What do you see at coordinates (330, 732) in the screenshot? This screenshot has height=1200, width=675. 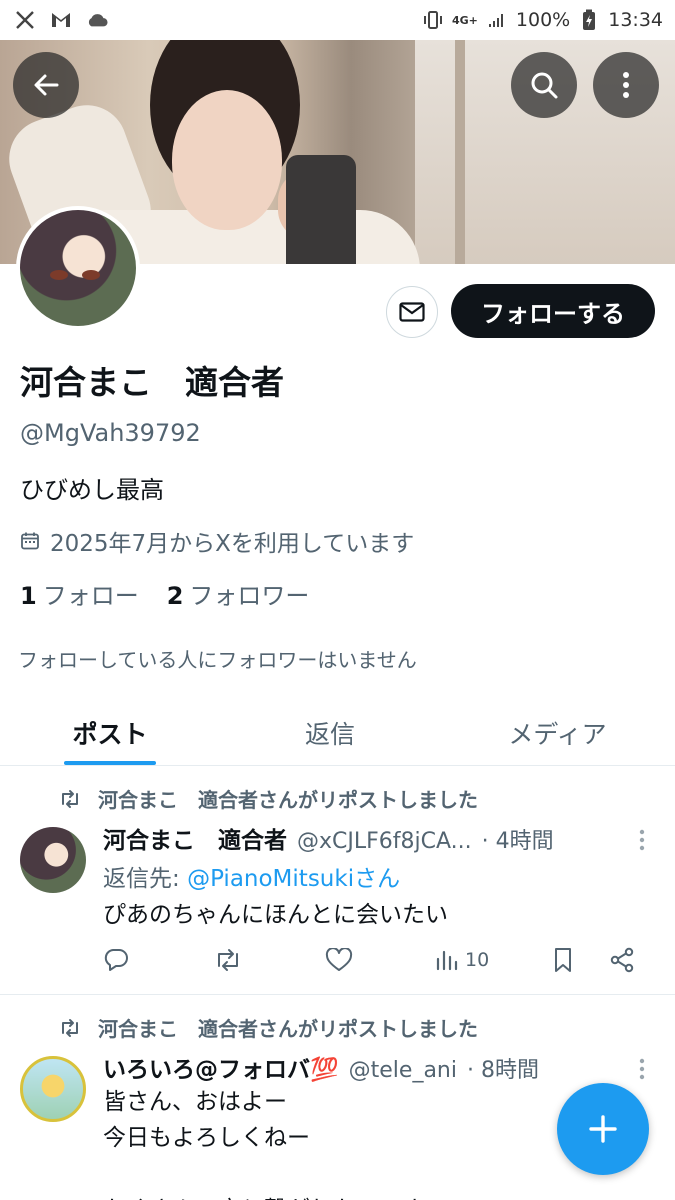 I see `tab-replies: 返信` at bounding box center [330, 732].